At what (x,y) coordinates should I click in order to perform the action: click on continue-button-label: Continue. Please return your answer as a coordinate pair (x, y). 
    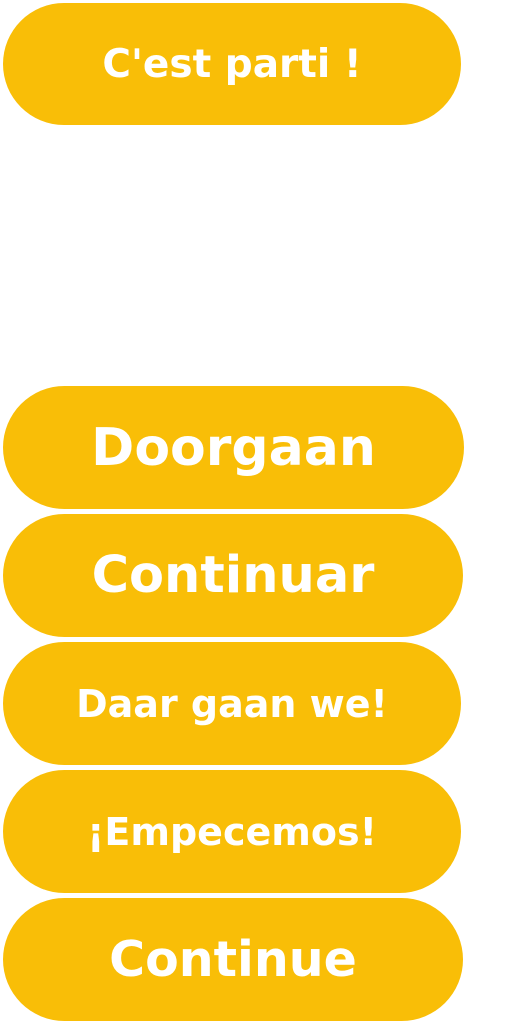
    Looking at the image, I should click on (233, 959).